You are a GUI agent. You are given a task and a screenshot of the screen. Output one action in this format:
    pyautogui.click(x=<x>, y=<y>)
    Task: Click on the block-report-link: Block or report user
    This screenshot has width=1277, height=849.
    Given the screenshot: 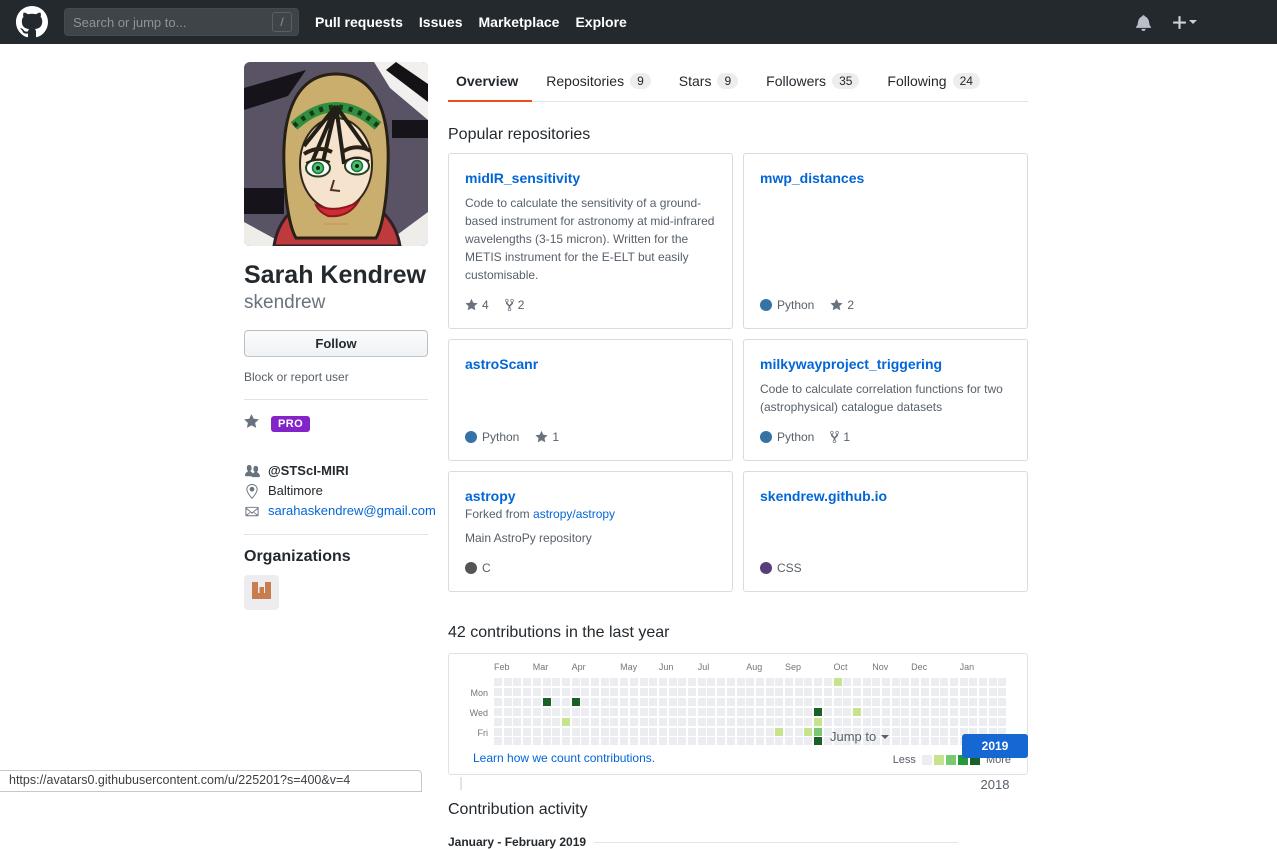 What is the action you would take?
    pyautogui.click(x=296, y=377)
    